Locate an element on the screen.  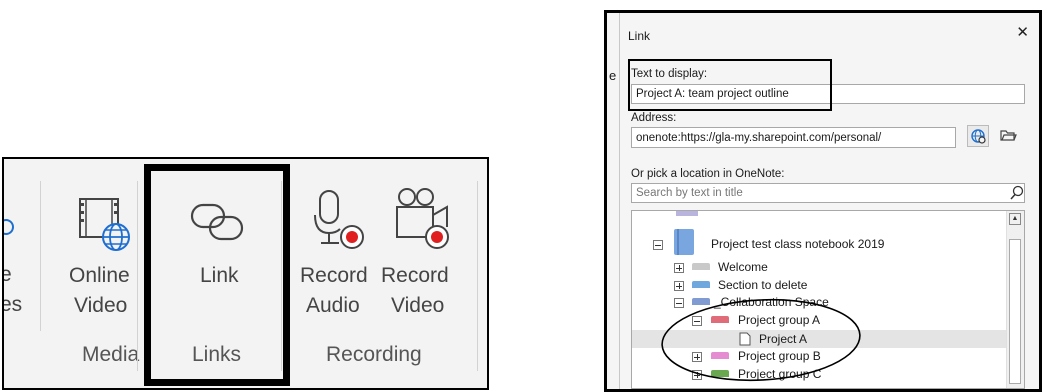
partial-button-label-bottom: es is located at coordinates (12, 304).